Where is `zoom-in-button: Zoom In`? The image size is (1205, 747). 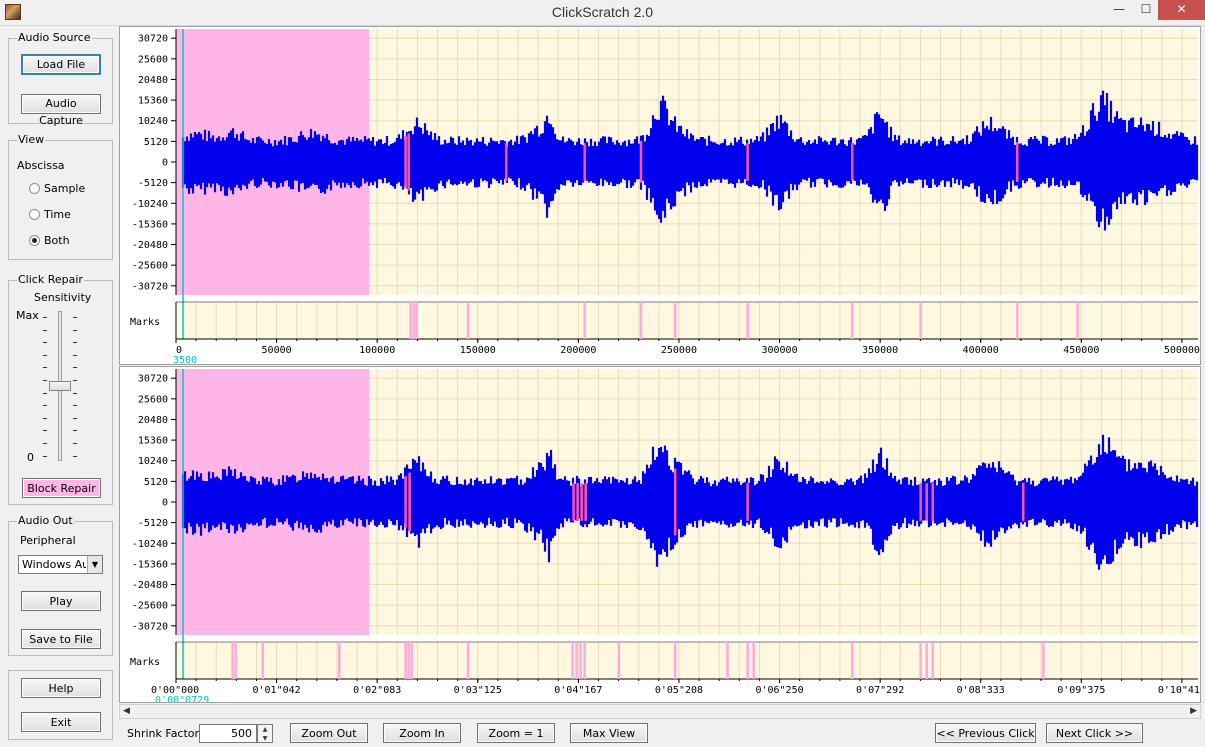 zoom-in-button: Zoom In is located at coordinates (422, 733).